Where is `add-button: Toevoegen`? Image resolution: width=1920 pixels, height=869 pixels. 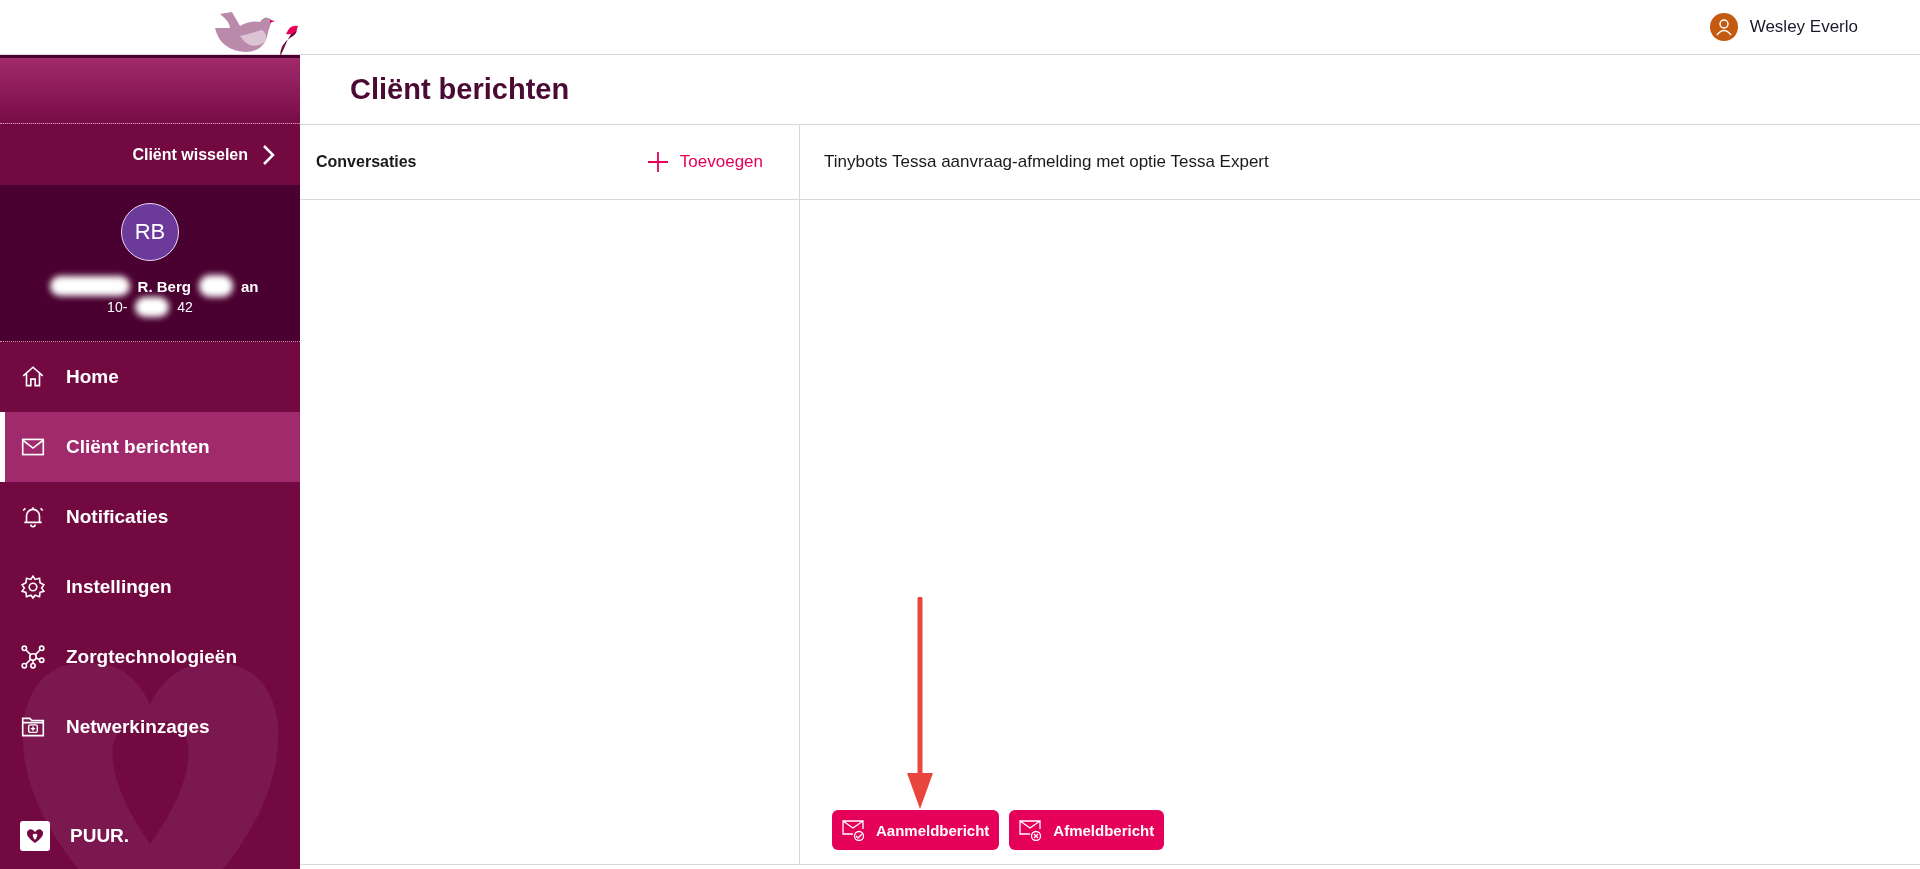
add-button: Toevoegen is located at coordinates (704, 162).